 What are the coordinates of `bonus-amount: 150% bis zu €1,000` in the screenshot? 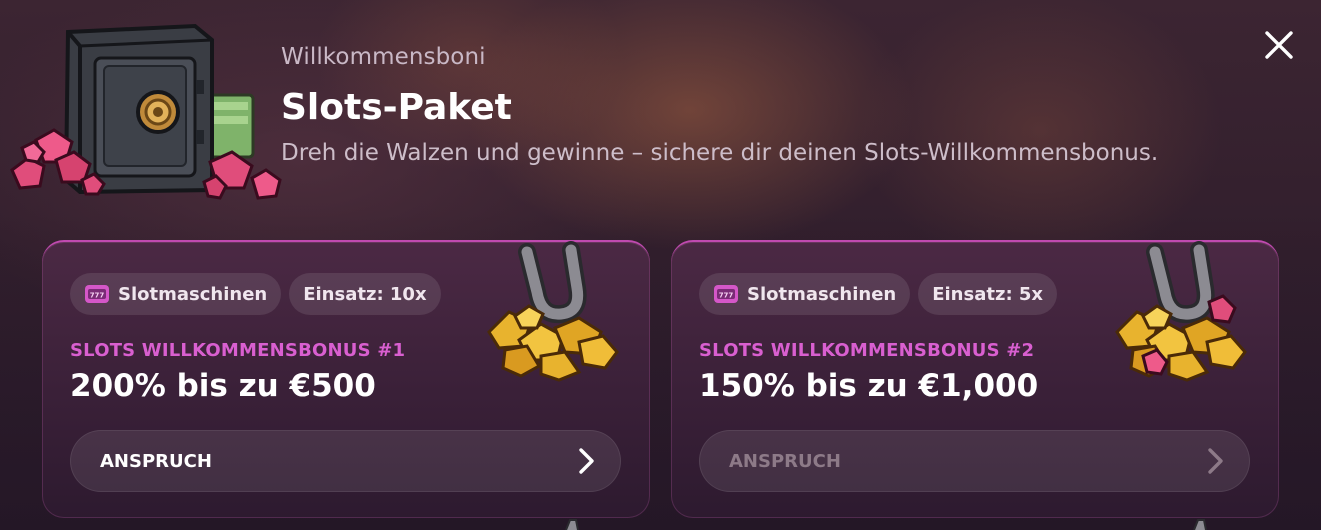 It's located at (869, 386).